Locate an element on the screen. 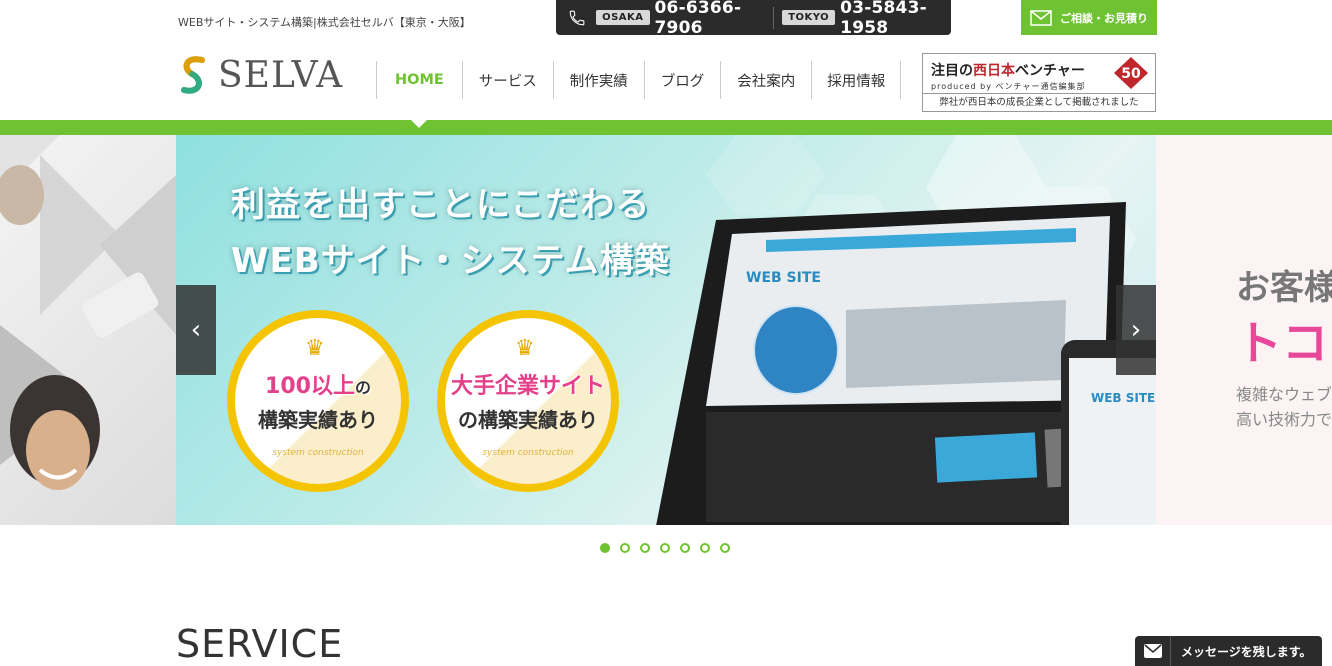 This screenshot has height=666, width=1332. leave-message-button: メッセージを残します。 is located at coordinates (1228, 651).